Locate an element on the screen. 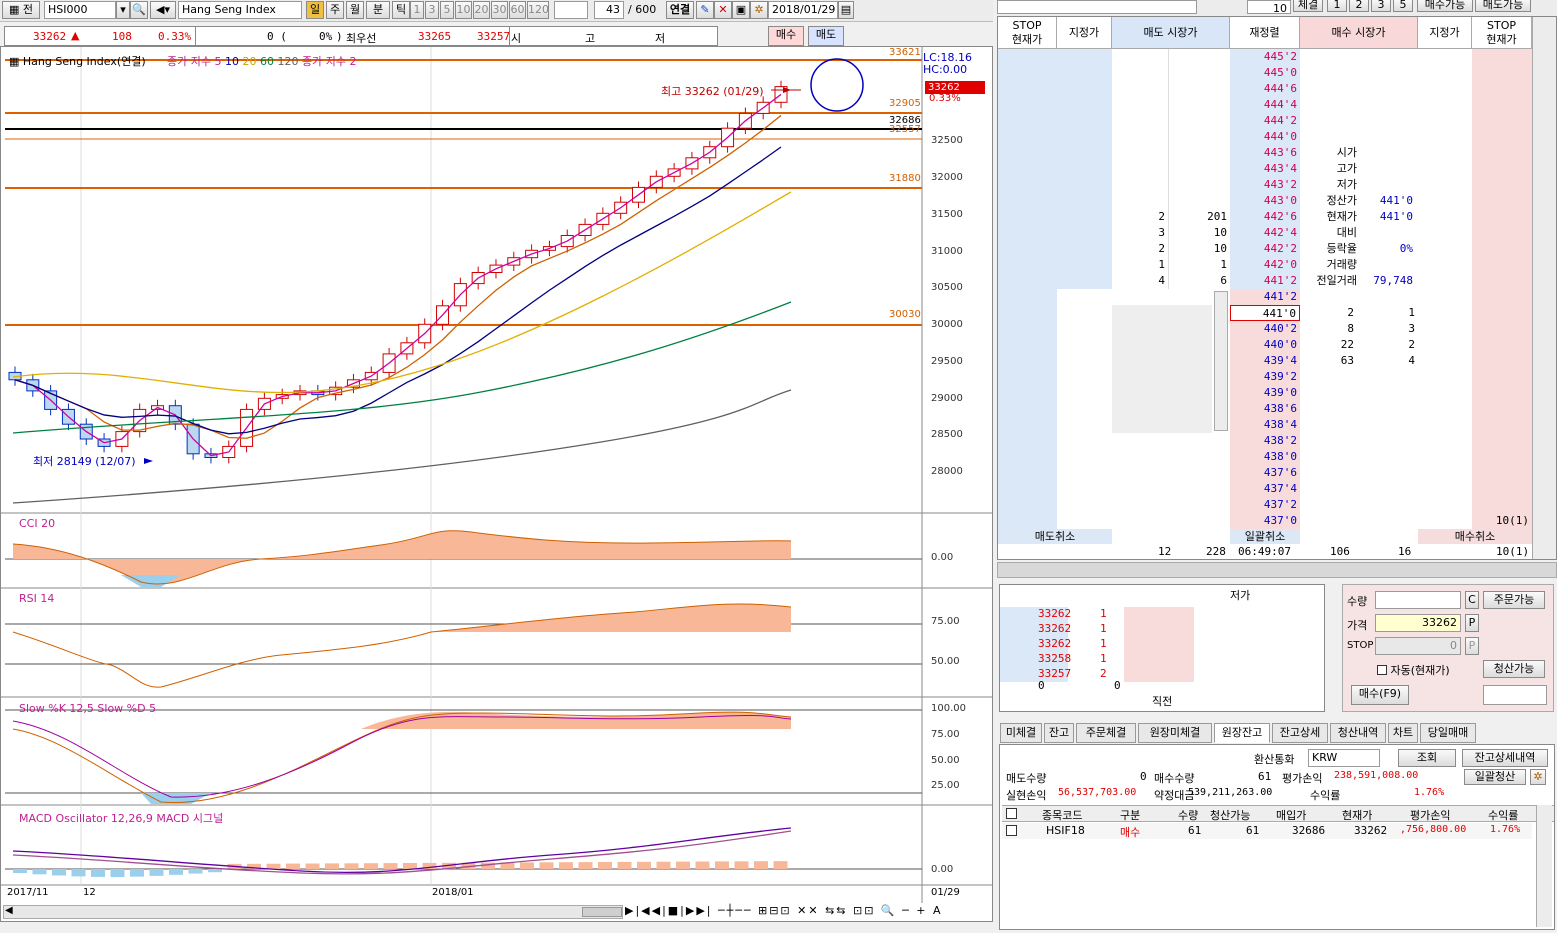 This screenshot has width=1557, height=933. minute-step-button: 120 is located at coordinates (538, 10).